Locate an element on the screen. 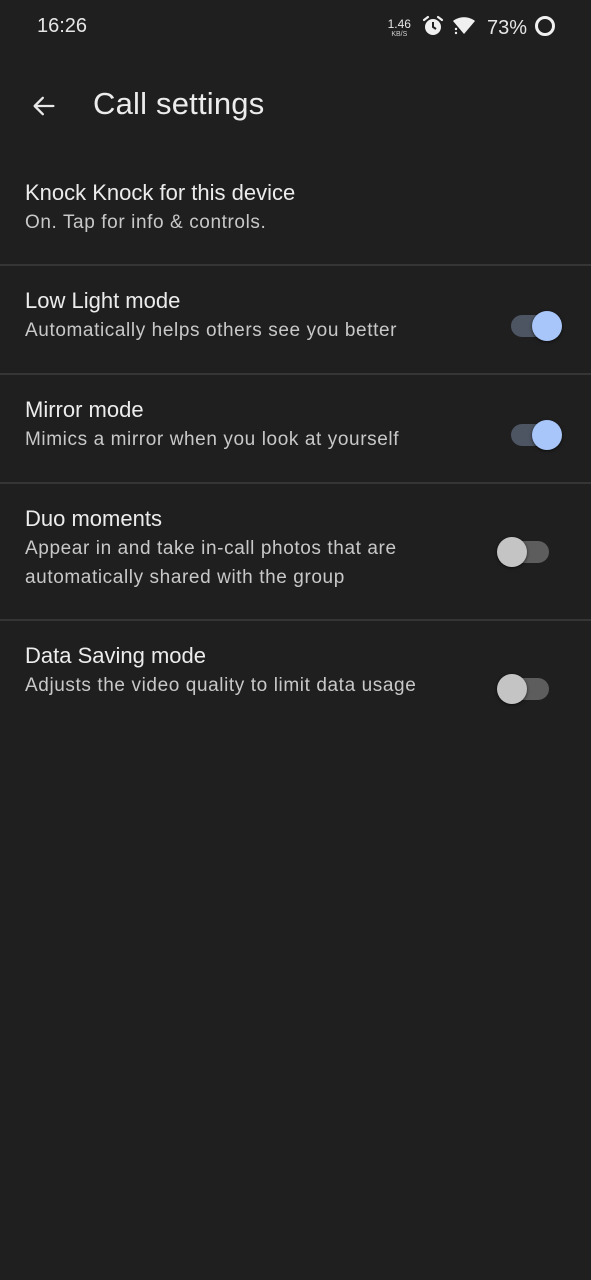 The image size is (591, 1280). duo-moments-toggle is located at coordinates (524, 552).